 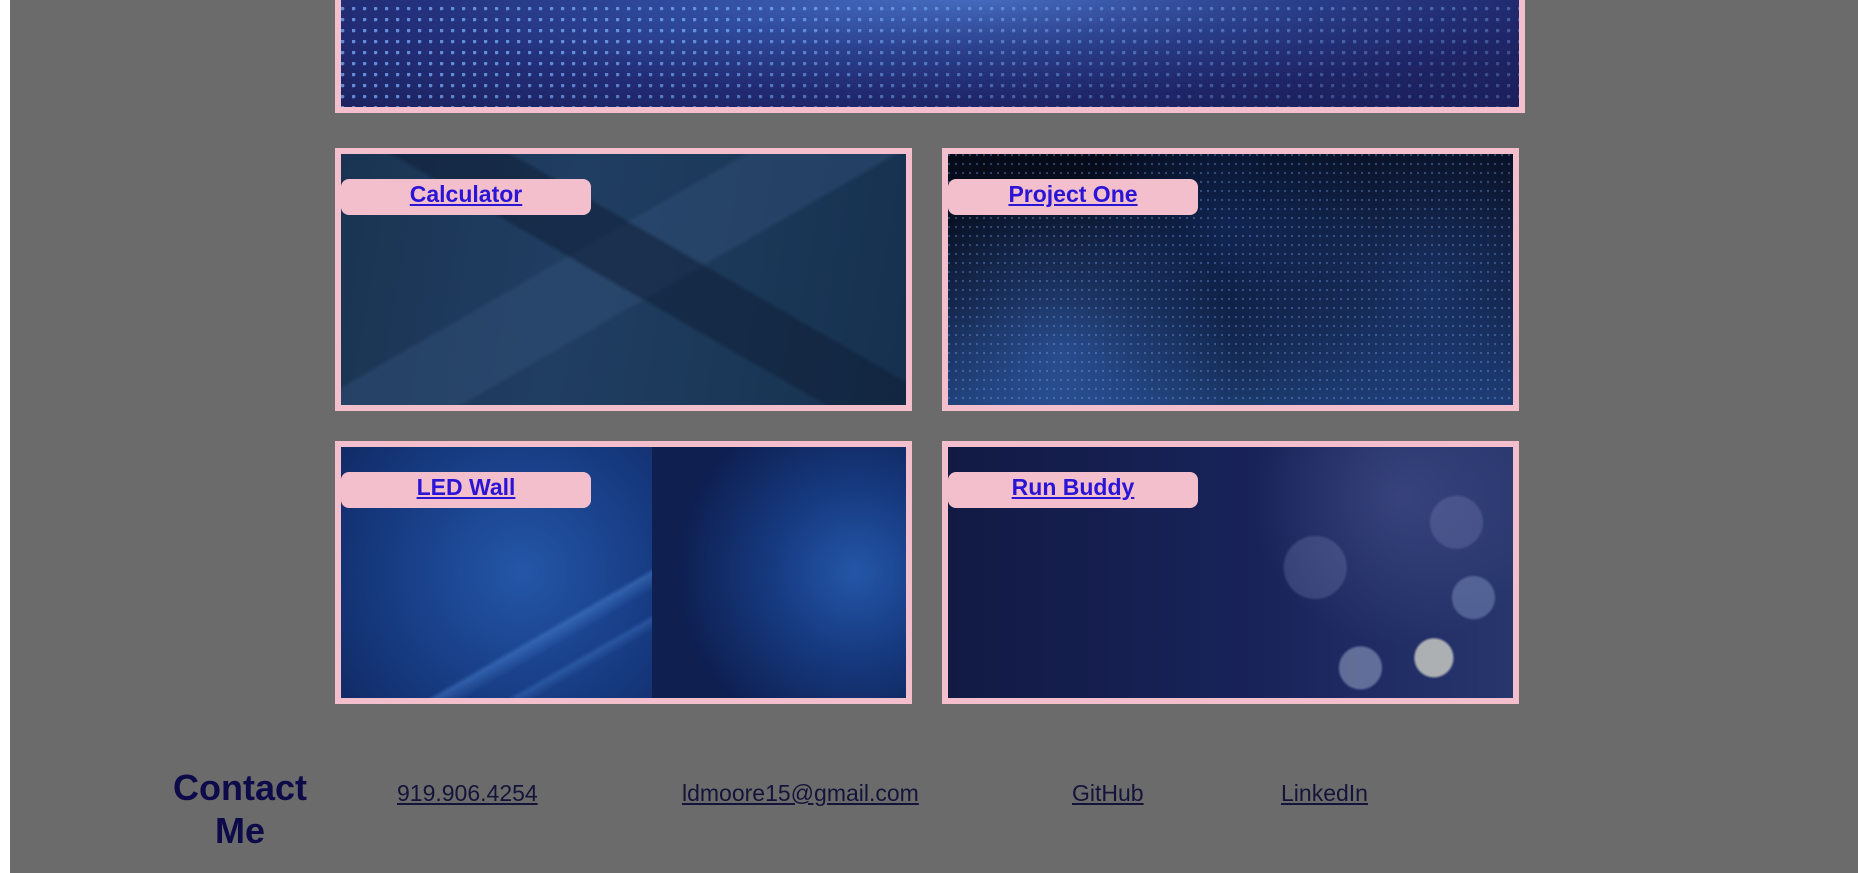 What do you see at coordinates (240, 809) in the screenshot?
I see `contact-heading: Contact Me` at bounding box center [240, 809].